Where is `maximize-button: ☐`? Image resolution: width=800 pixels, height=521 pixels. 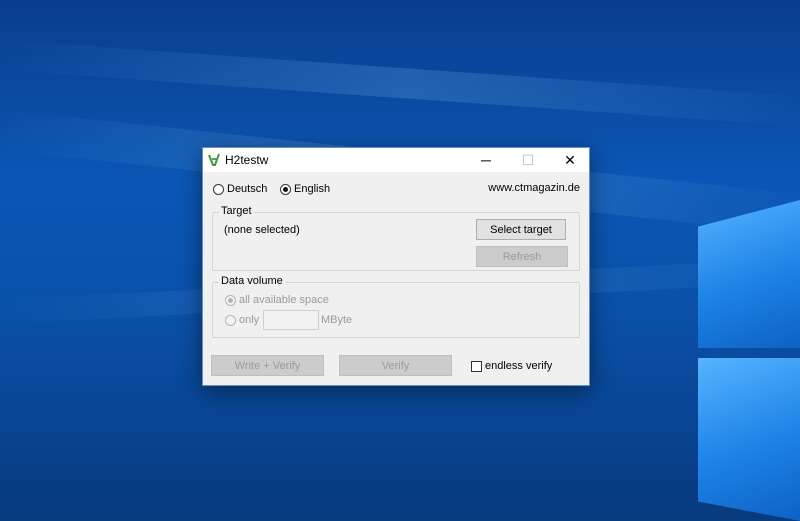
maximize-button: ☐ is located at coordinates (528, 160).